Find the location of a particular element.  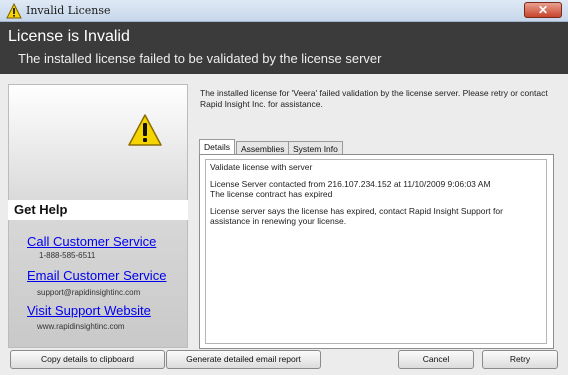

generate-email-report-button: Generate detailed email report is located at coordinates (243, 359).